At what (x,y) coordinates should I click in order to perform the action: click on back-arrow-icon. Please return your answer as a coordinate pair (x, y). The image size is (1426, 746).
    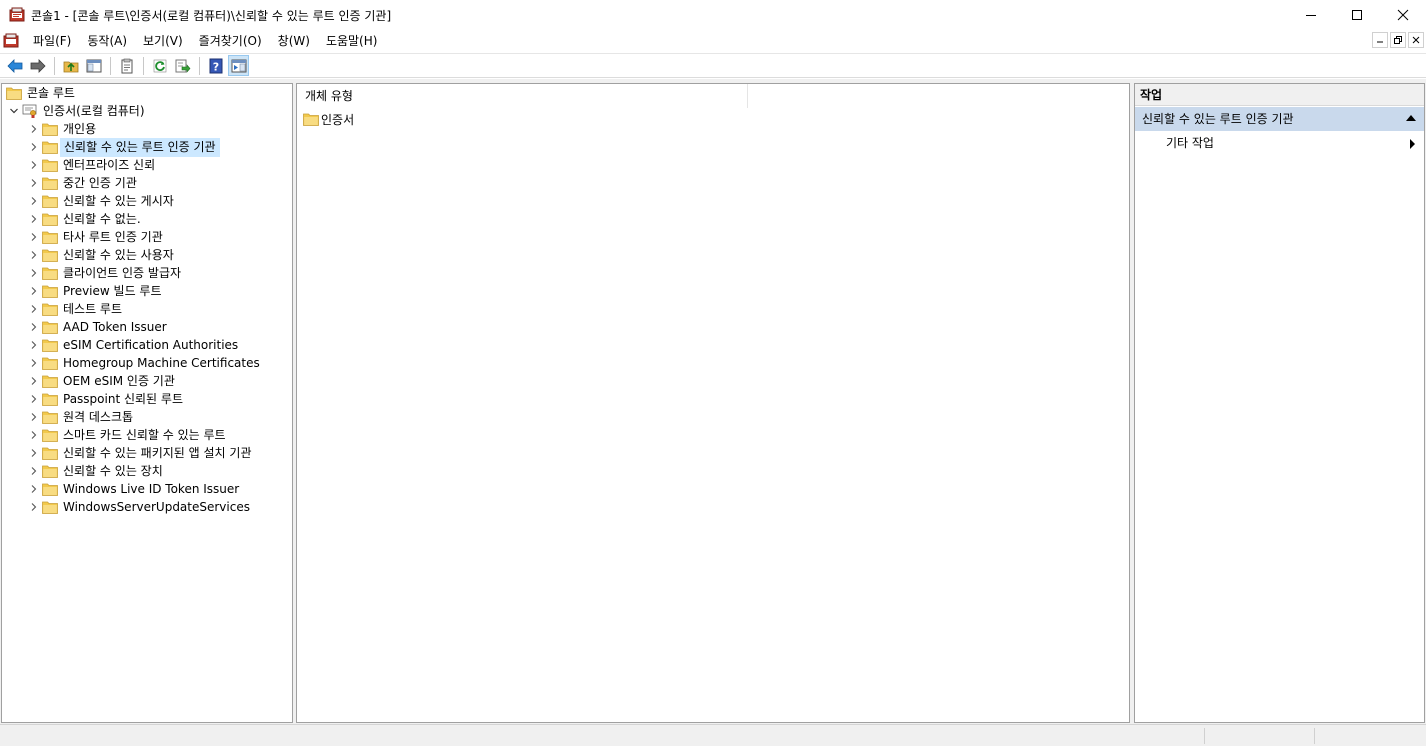
    Looking at the image, I should click on (14, 65).